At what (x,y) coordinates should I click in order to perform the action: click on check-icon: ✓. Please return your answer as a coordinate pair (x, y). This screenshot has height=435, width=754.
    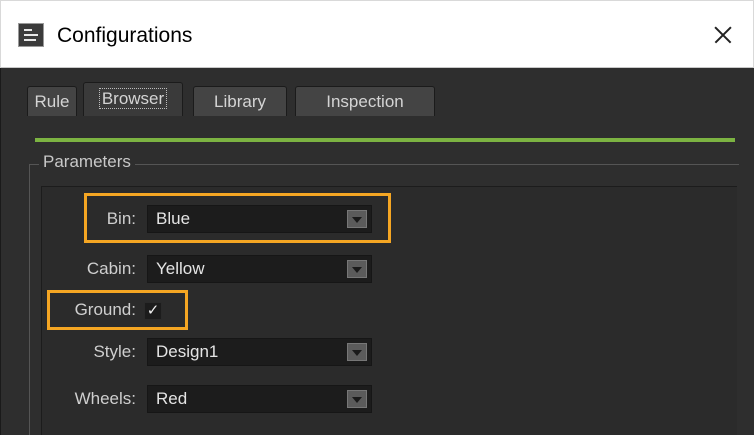
    Looking at the image, I should click on (153, 310).